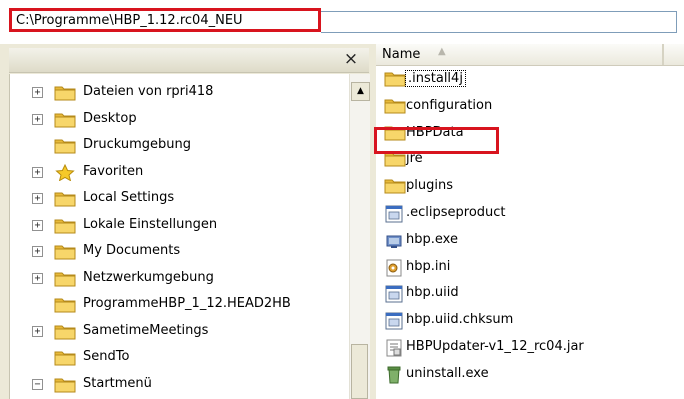 The width and height of the screenshot is (684, 399). I want to click on folder-tree-item: + My Documents, so click(177, 252).